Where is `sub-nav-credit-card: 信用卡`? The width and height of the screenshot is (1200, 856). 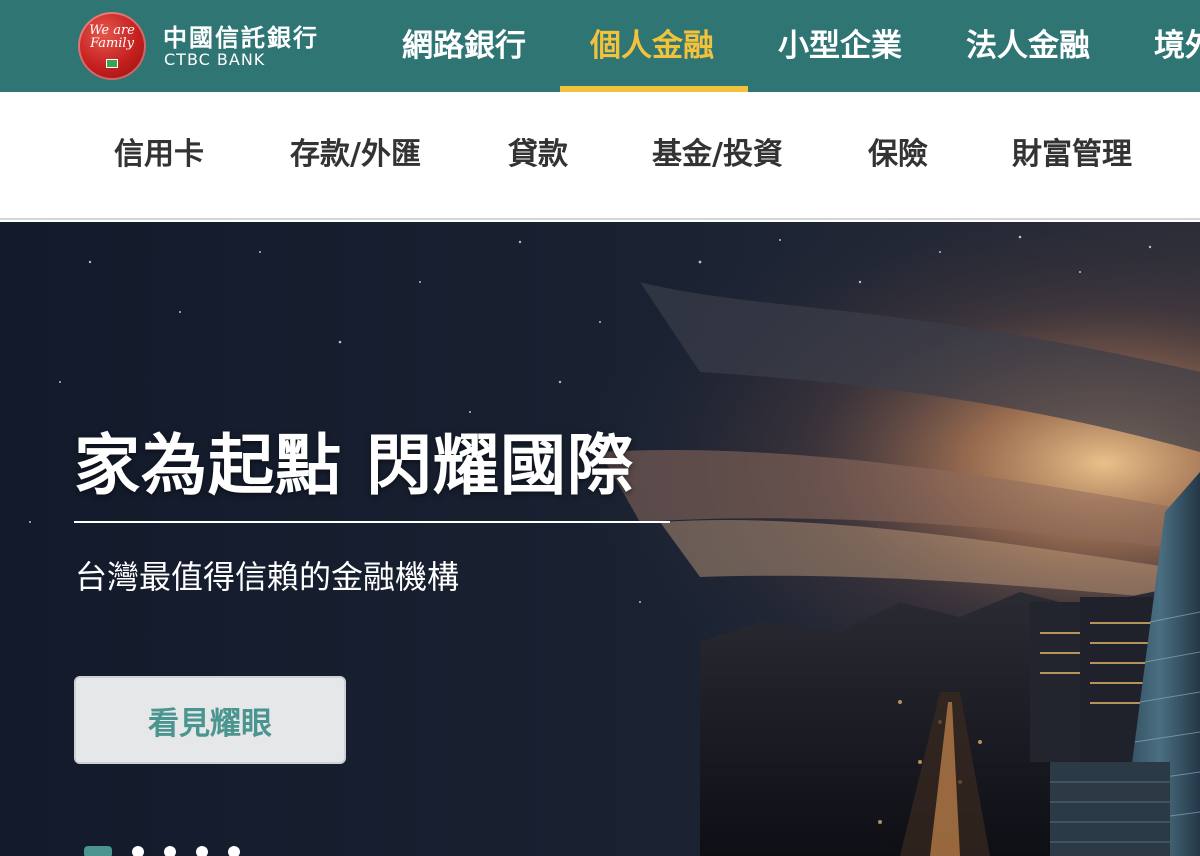
sub-nav-credit-card: 信用卡 is located at coordinates (159, 155).